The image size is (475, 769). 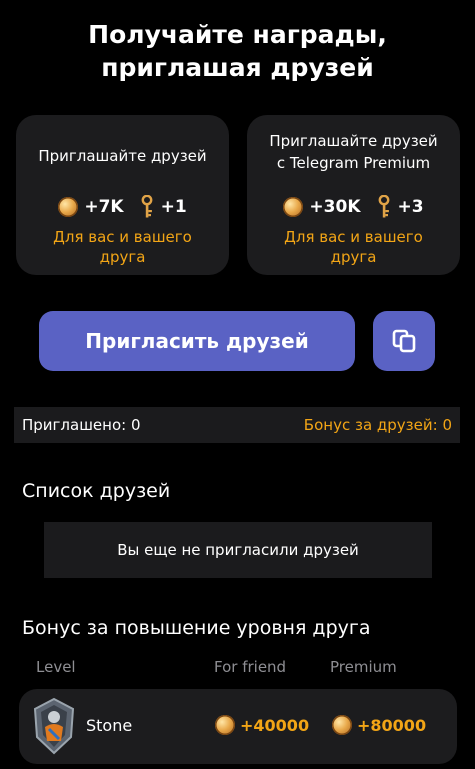 I want to click on column-header-for-friend: For friend, so click(x=250, y=667).